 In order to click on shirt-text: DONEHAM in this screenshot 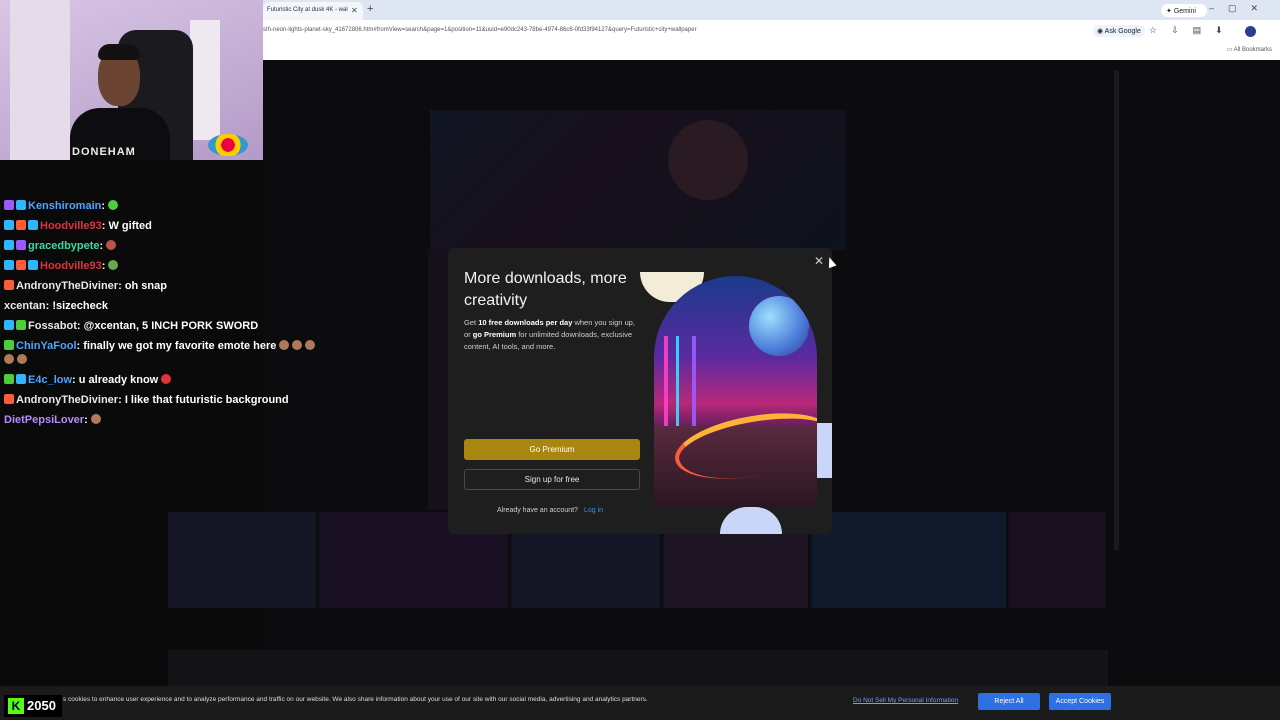, I will do `click(104, 152)`.